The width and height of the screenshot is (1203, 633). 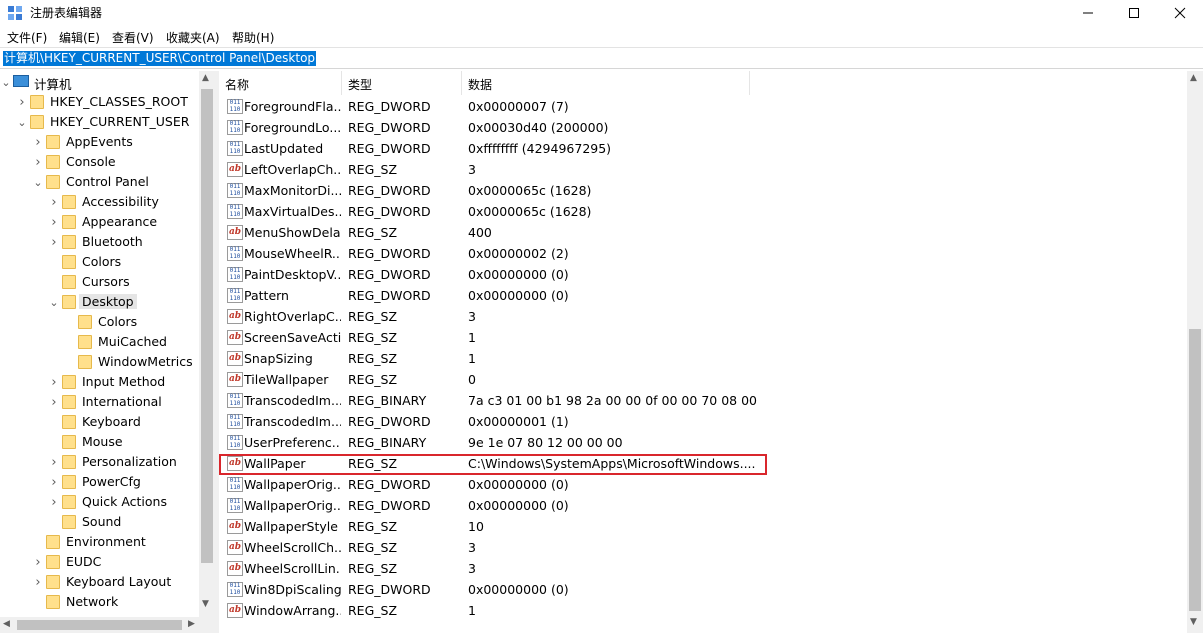 What do you see at coordinates (99, 162) in the screenshot?
I see `tree-item: › Console` at bounding box center [99, 162].